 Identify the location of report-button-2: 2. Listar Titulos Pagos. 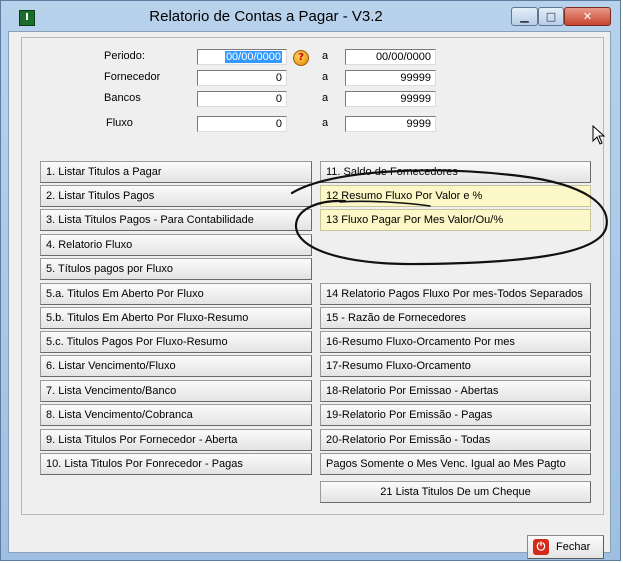
(176, 196).